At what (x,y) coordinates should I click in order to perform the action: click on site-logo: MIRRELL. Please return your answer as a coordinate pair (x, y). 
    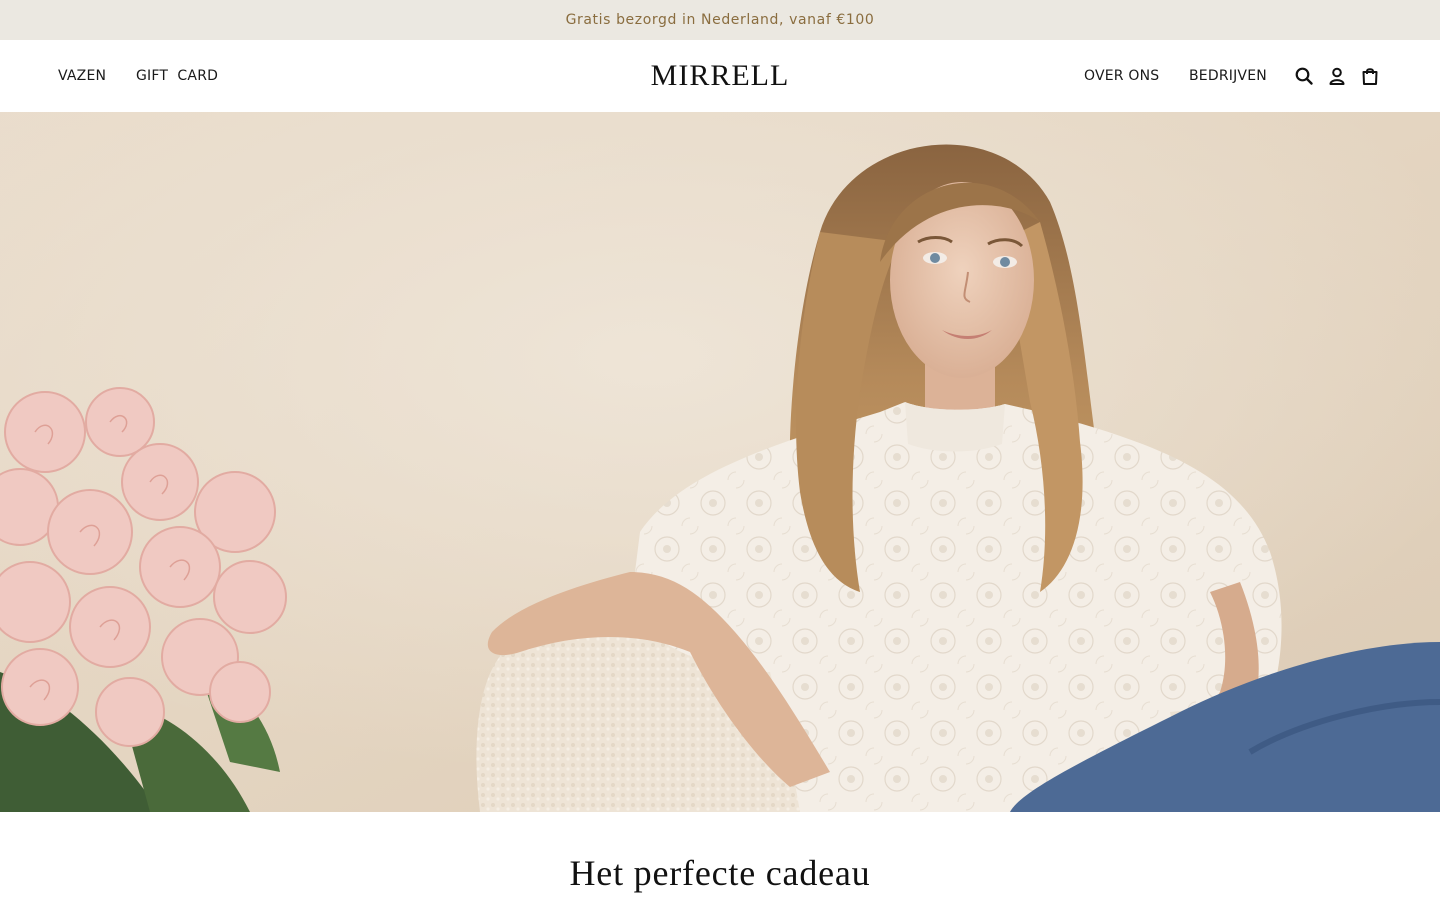
    Looking at the image, I should click on (720, 76).